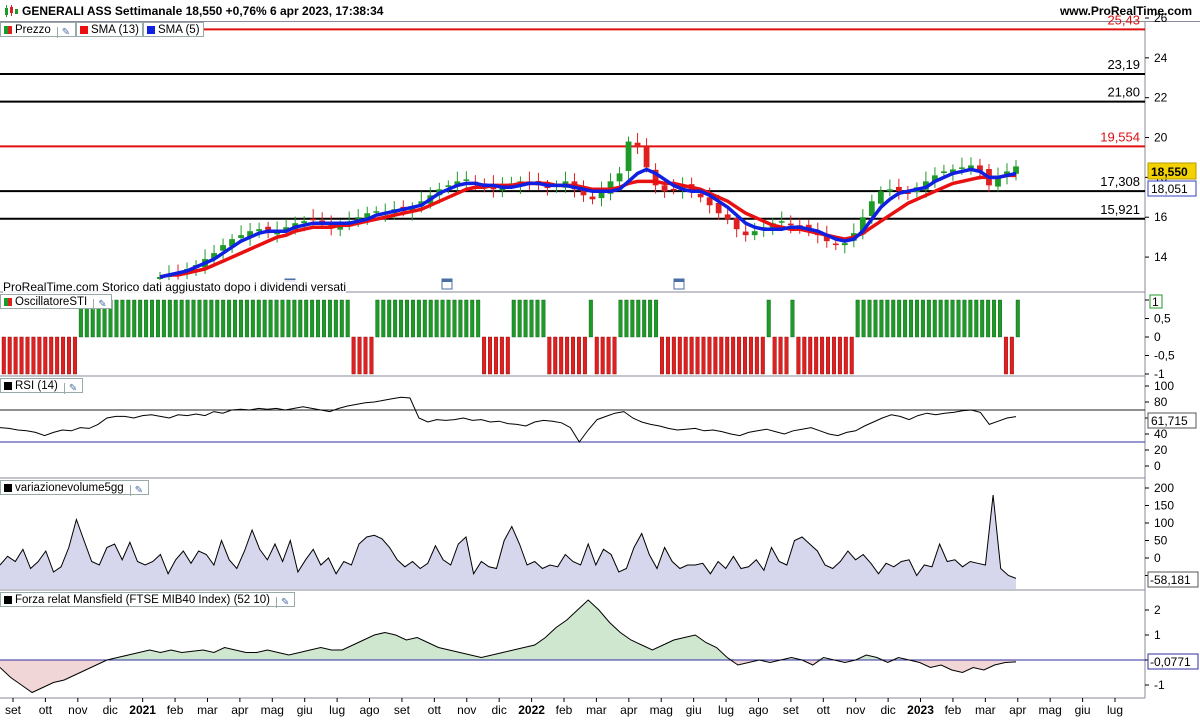 This screenshot has width=1200, height=720. I want to click on sti-tick-label: -0,5, so click(1164, 356).